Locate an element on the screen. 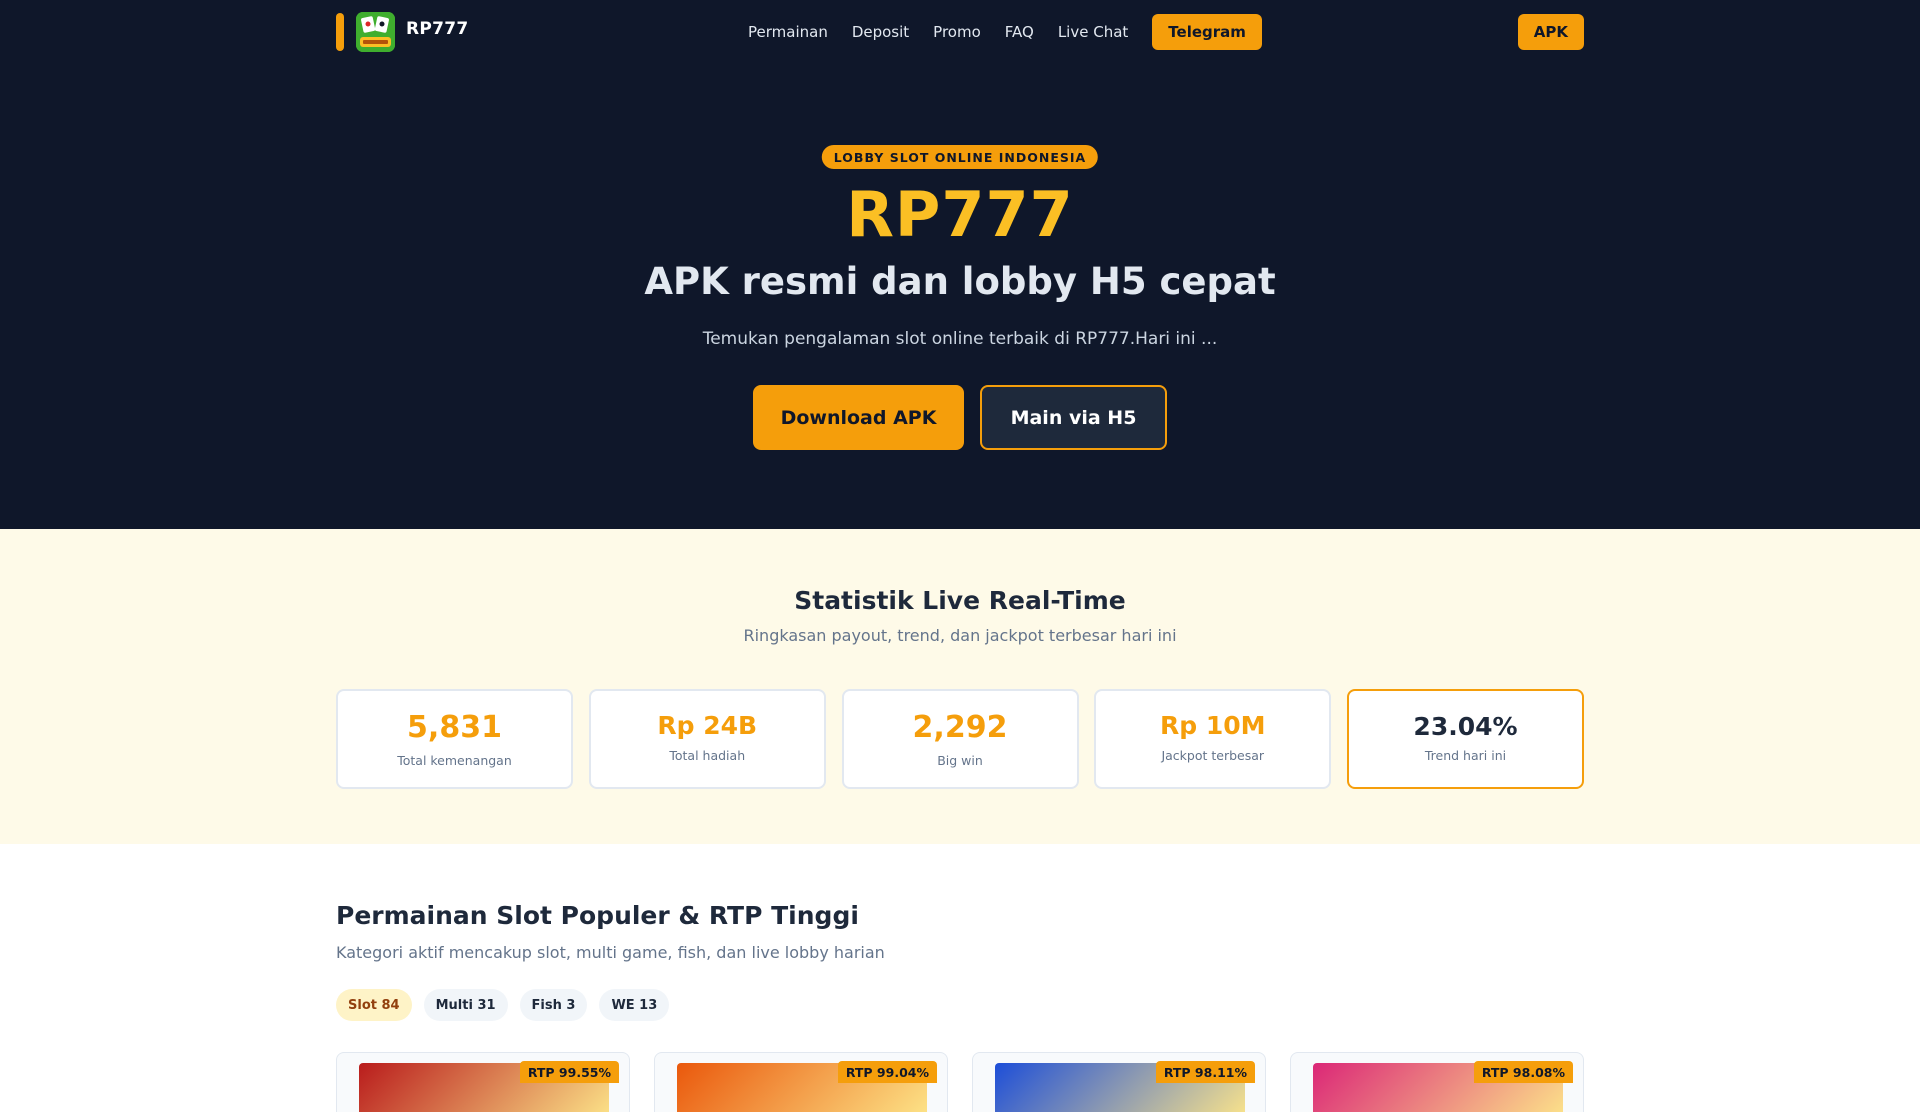 Image resolution: width=1920 pixels, height=1112 pixels. game-card: RTP 99.55% is located at coordinates (483, 1082).